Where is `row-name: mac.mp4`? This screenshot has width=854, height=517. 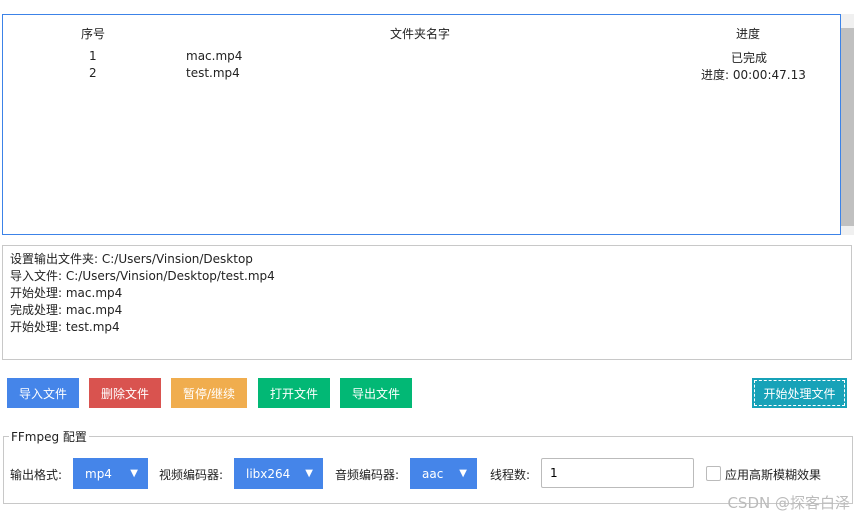 row-name: mac.mp4 is located at coordinates (214, 56).